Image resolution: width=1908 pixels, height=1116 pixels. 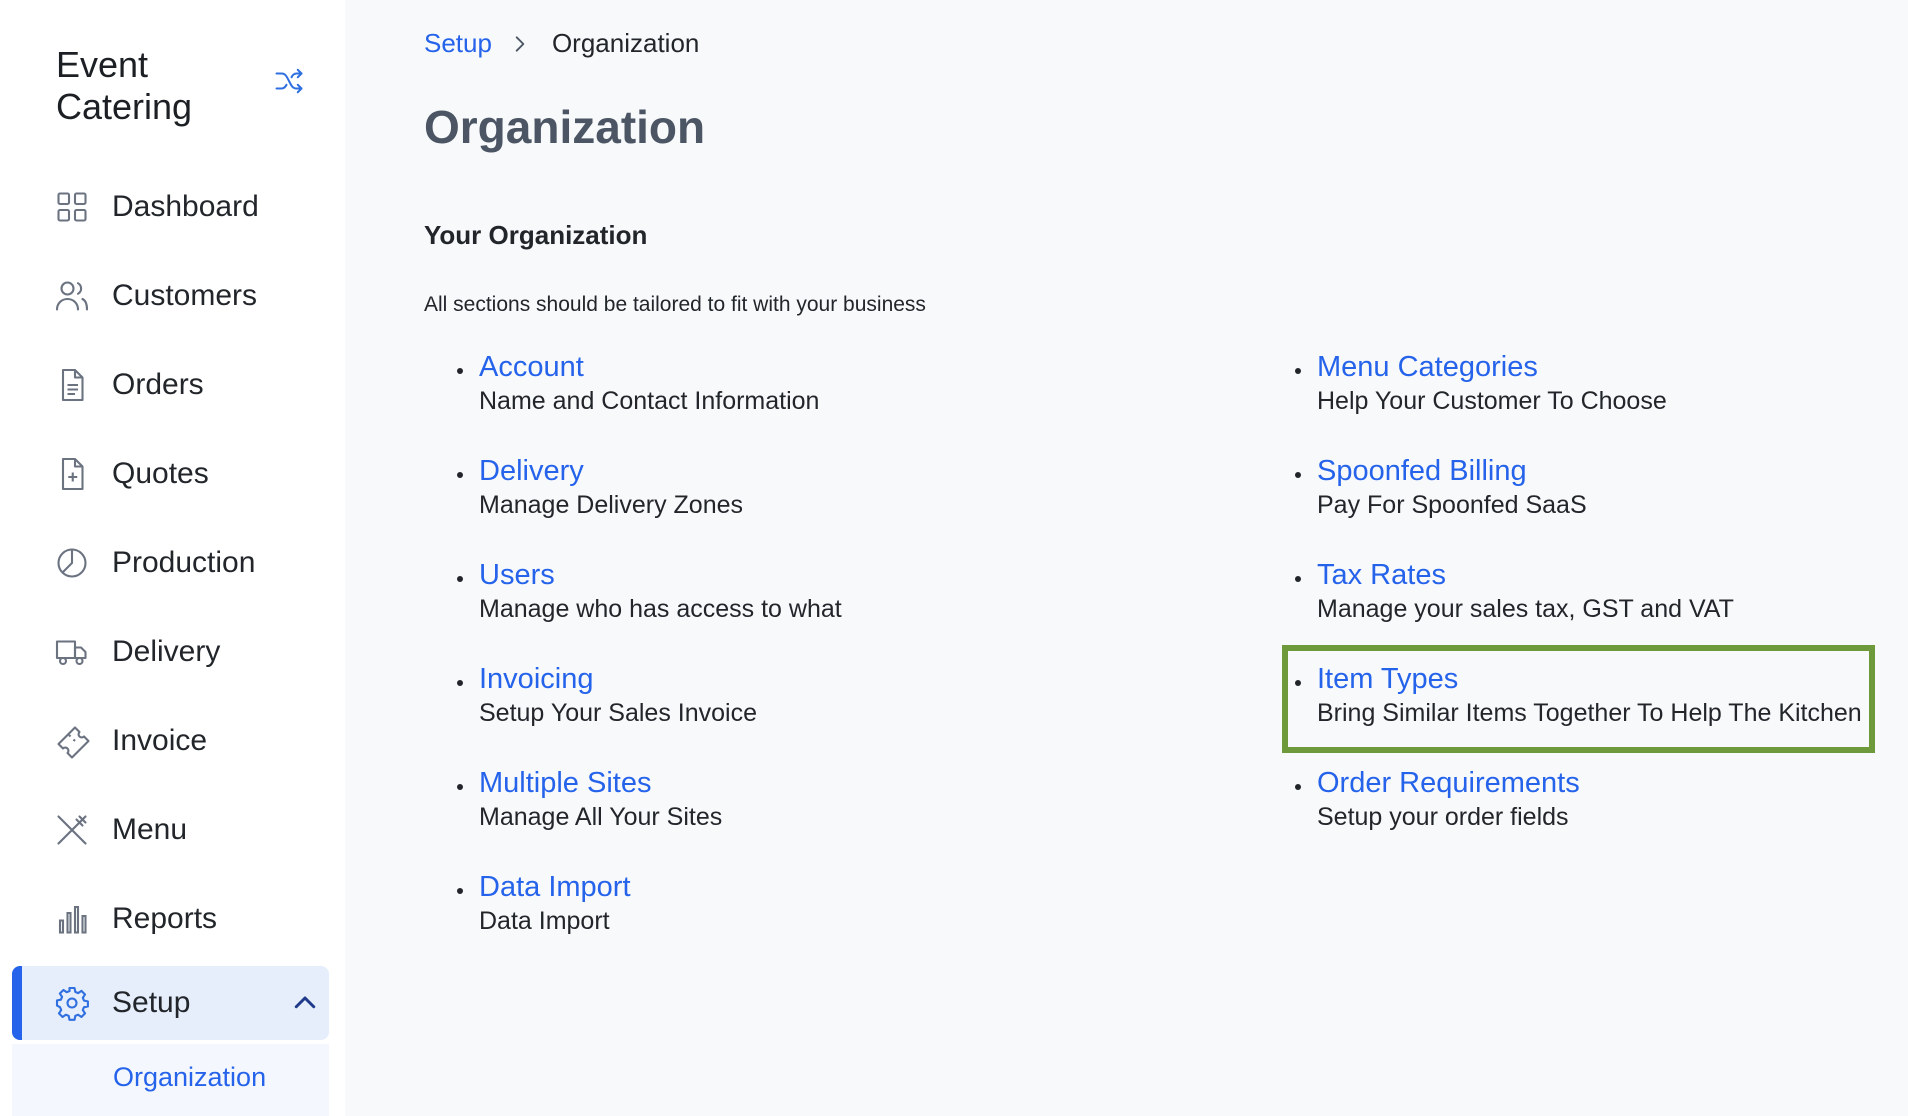 What do you see at coordinates (1612, 783) in the screenshot?
I see `order-requirements-link: Order Requirements` at bounding box center [1612, 783].